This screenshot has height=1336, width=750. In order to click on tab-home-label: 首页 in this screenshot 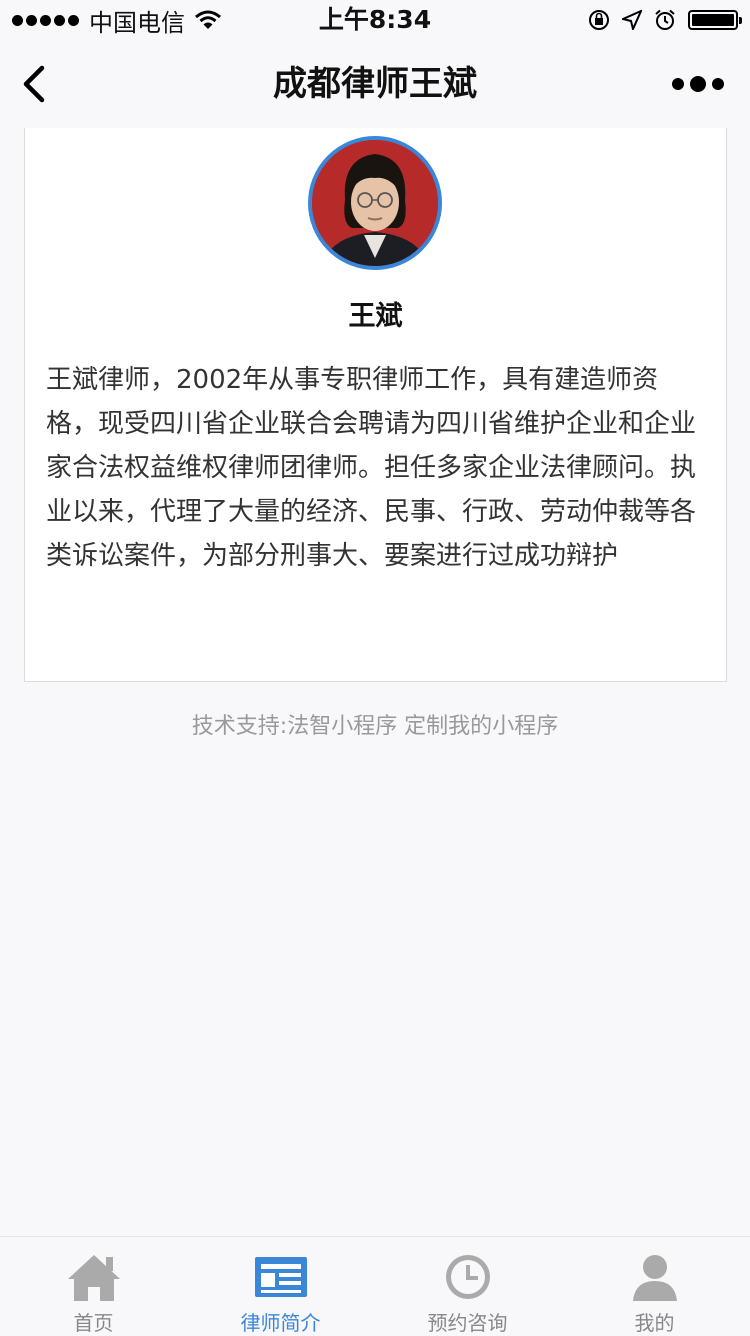, I will do `click(93, 1323)`.